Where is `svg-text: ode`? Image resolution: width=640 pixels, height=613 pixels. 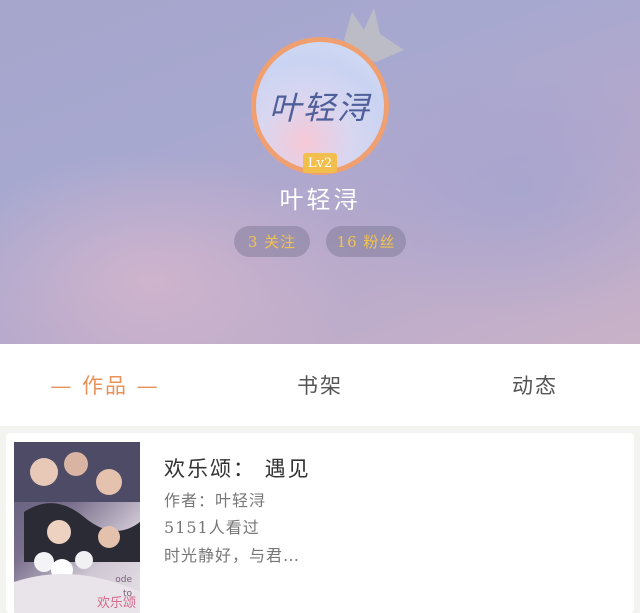 svg-text: ode is located at coordinates (123, 580).